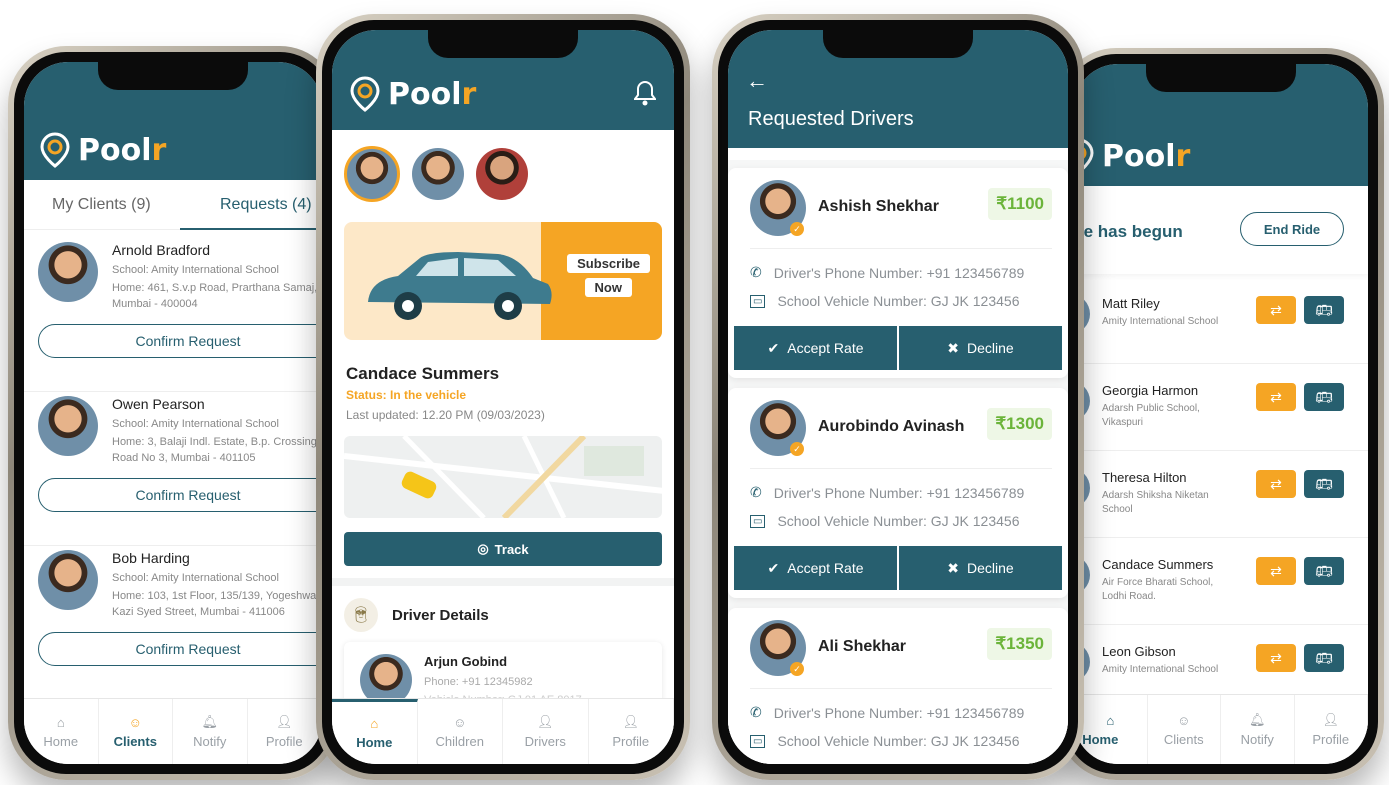 The image size is (1389, 785). What do you see at coordinates (1292, 229) in the screenshot?
I see `end-ride-button: End Ride` at bounding box center [1292, 229].